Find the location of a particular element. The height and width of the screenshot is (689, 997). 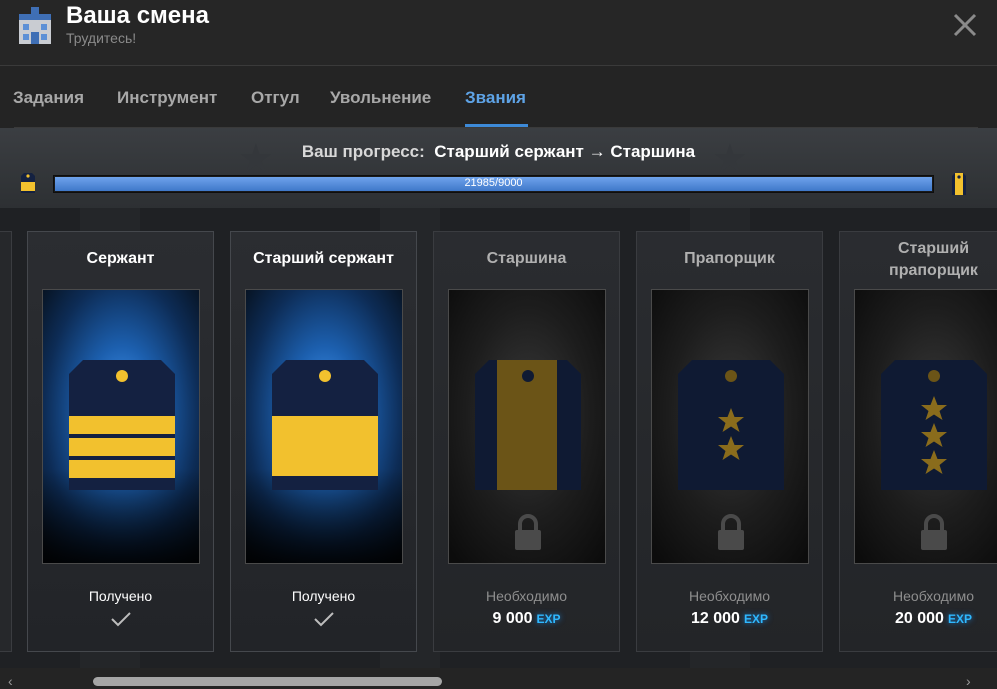

rank-card-partial is located at coordinates (6, 441).